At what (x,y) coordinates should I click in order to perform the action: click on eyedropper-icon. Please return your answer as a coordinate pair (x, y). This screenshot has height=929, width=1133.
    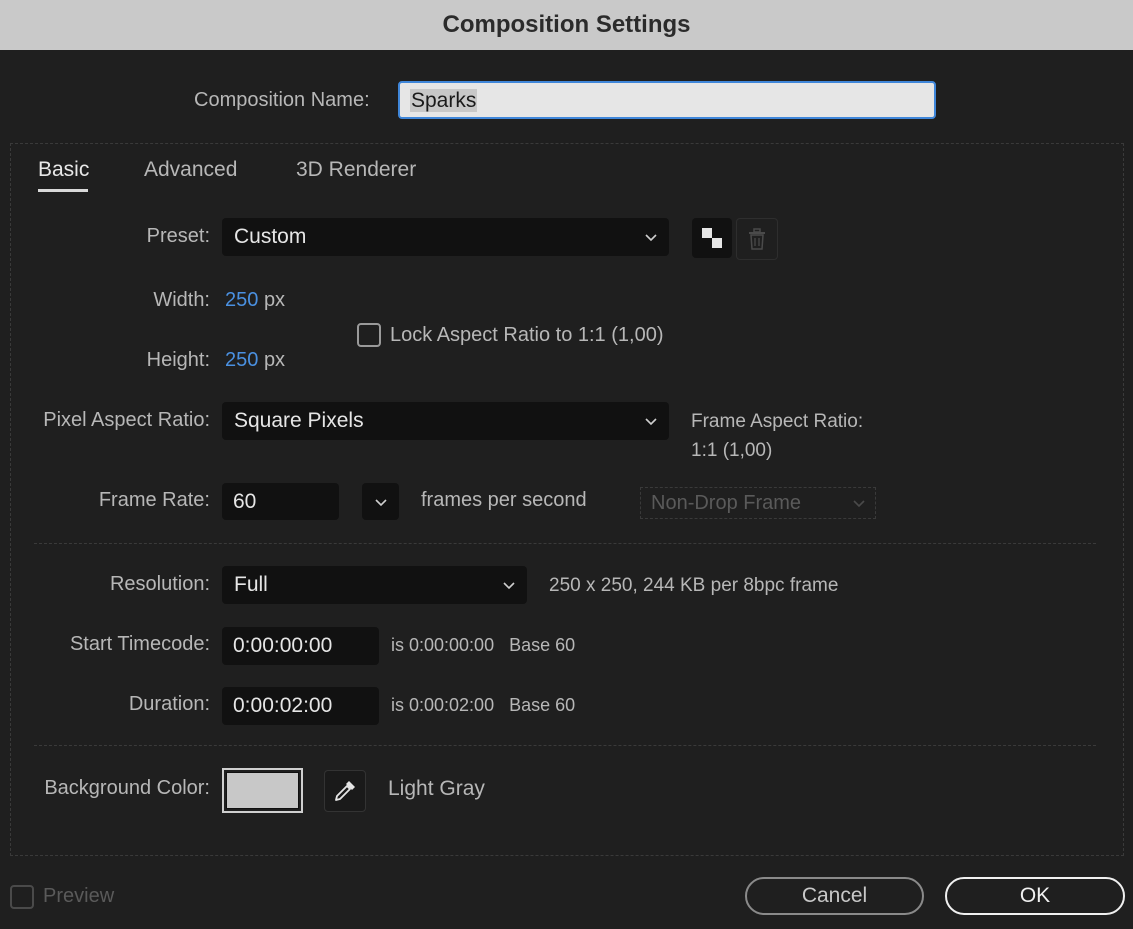
    Looking at the image, I should click on (345, 791).